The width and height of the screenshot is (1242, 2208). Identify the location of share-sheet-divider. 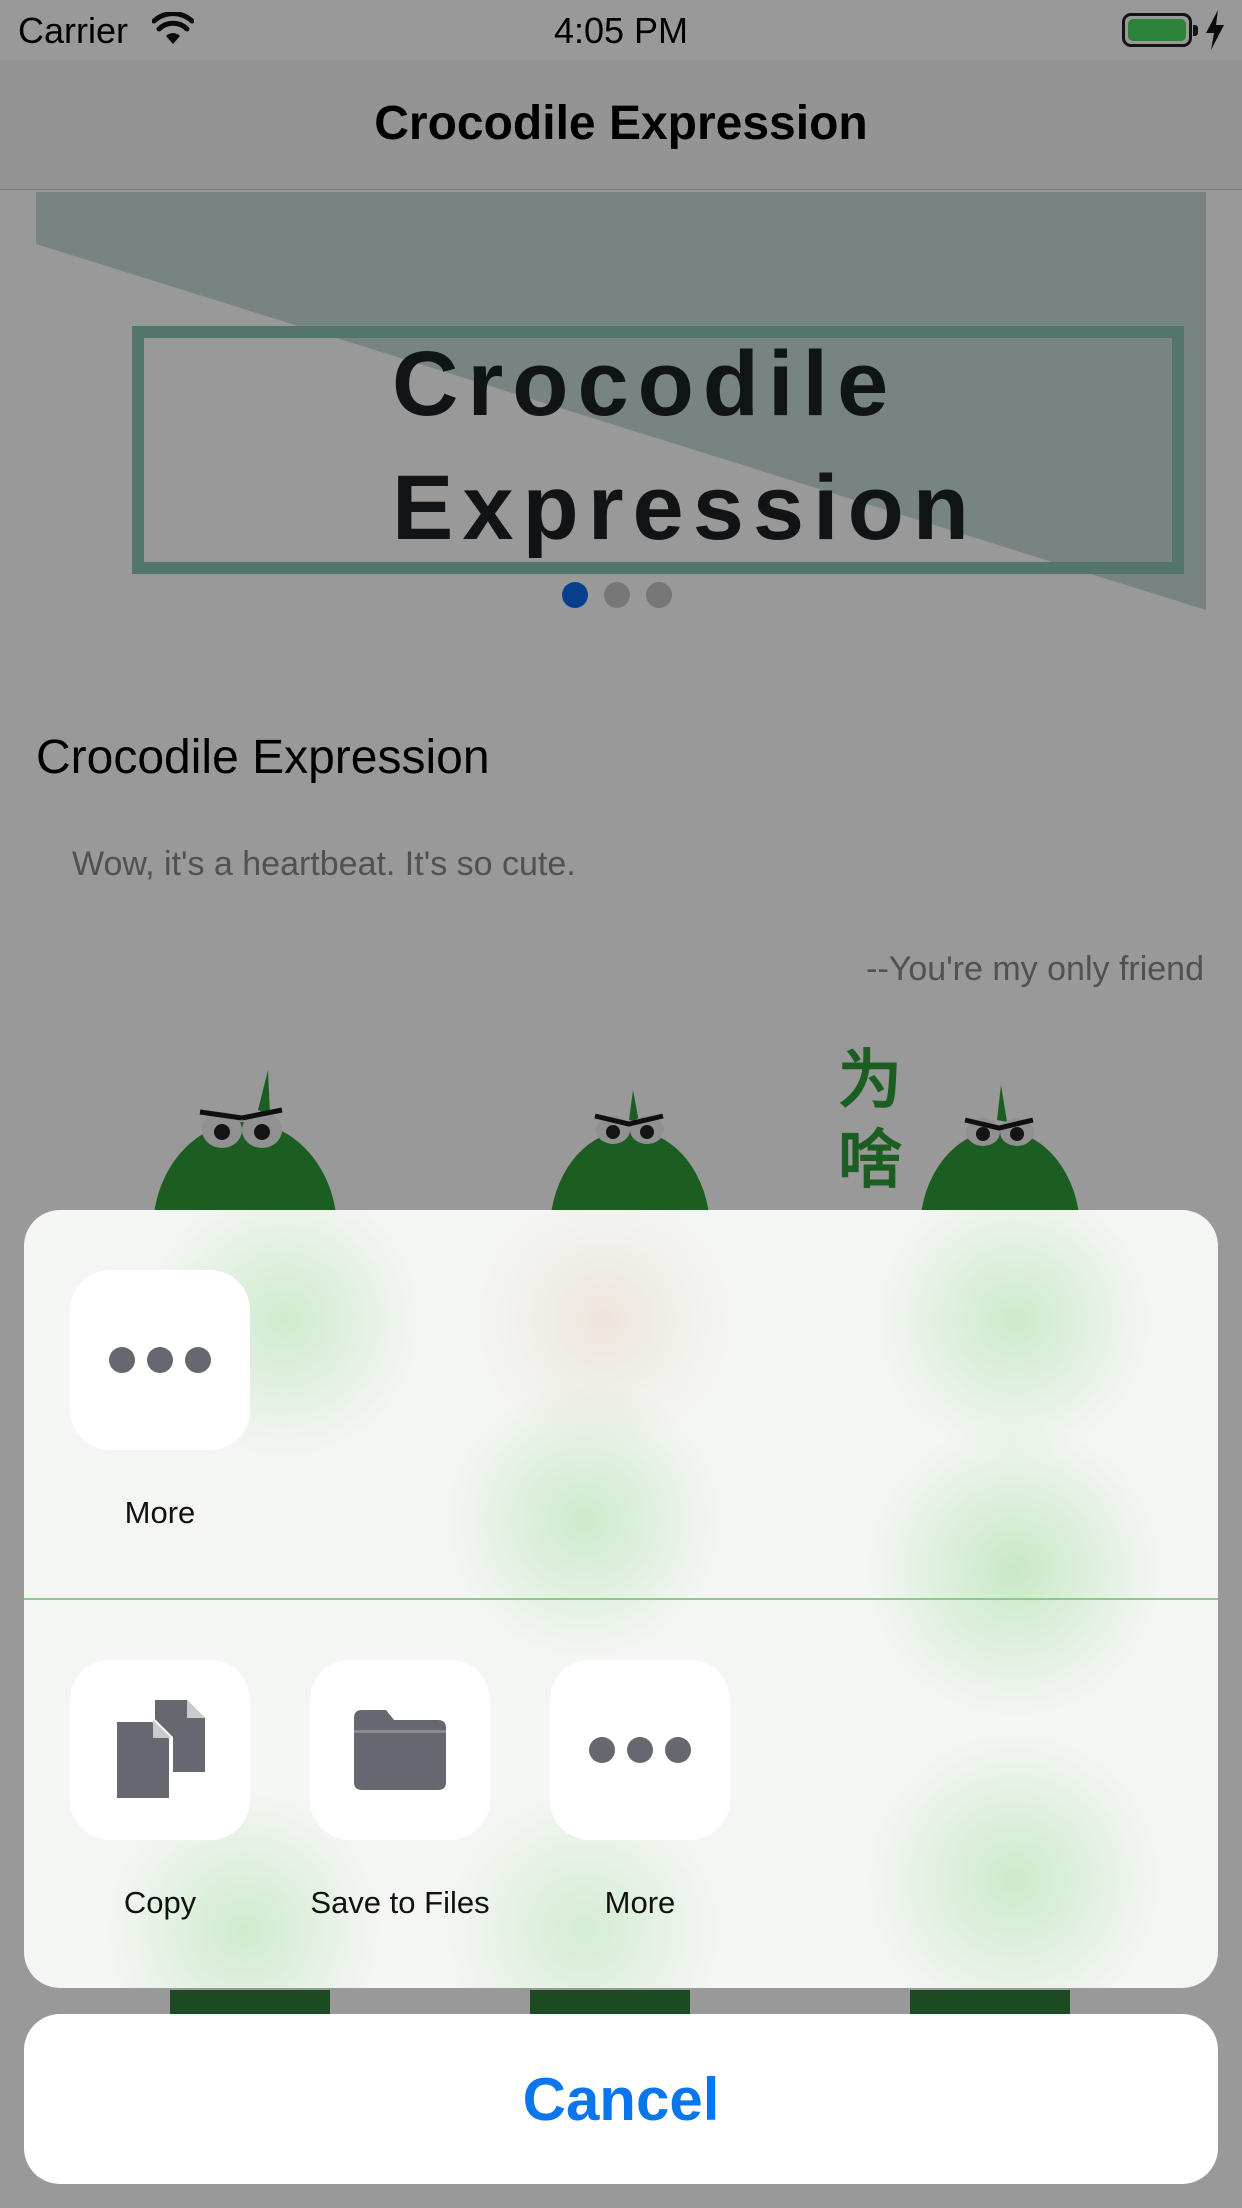
(621, 1599).